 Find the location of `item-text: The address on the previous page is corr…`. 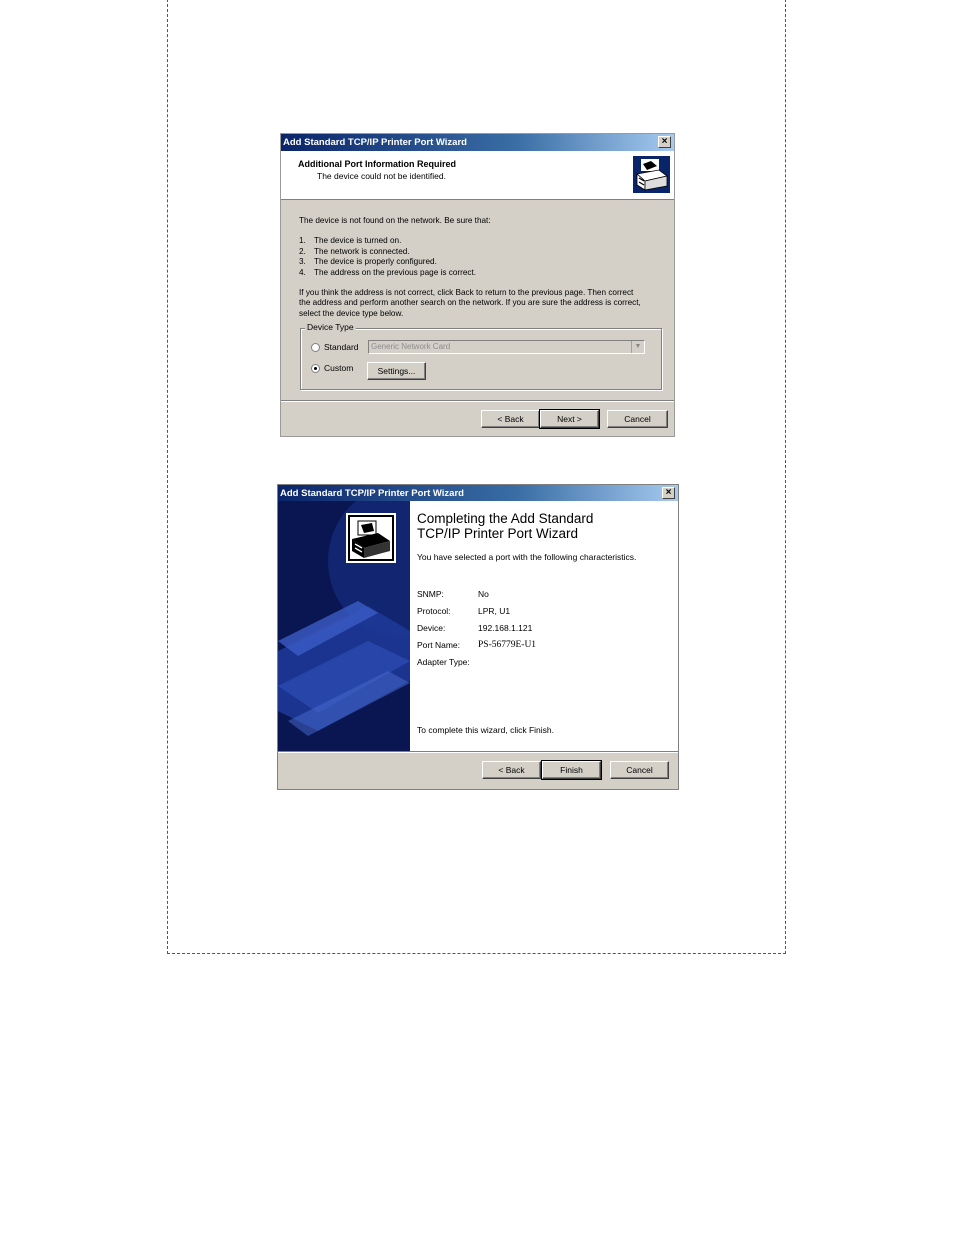

item-text: The address on the previous page is corr… is located at coordinates (395, 272).